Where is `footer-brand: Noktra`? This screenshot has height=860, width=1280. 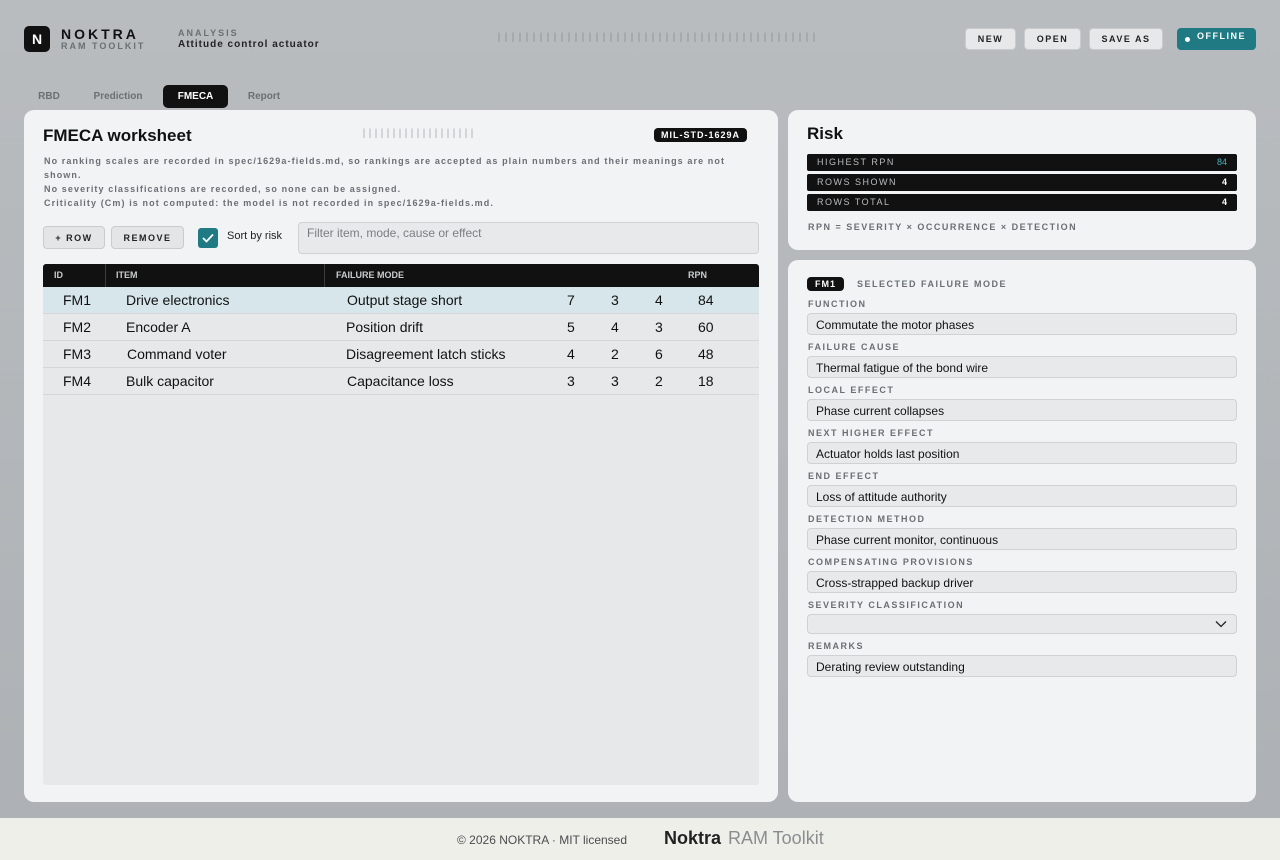
footer-brand: Noktra is located at coordinates (693, 838).